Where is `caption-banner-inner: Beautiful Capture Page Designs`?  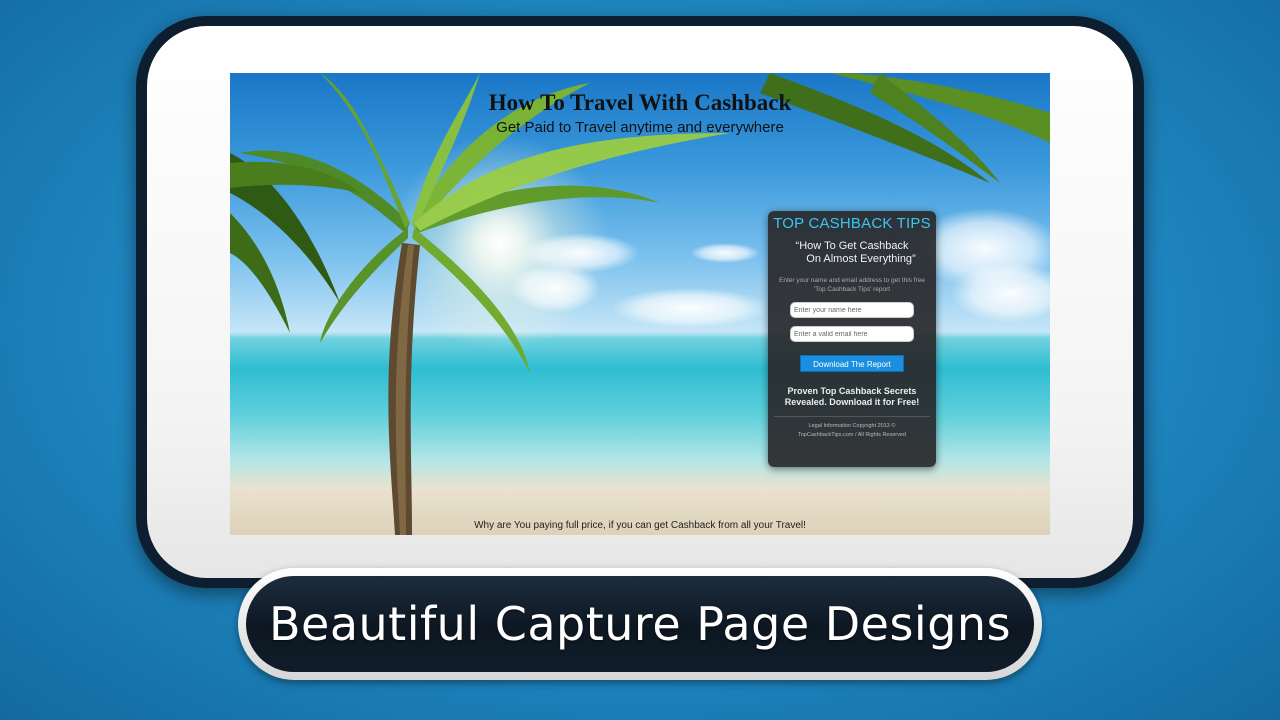
caption-banner-inner: Beautiful Capture Page Designs is located at coordinates (640, 624).